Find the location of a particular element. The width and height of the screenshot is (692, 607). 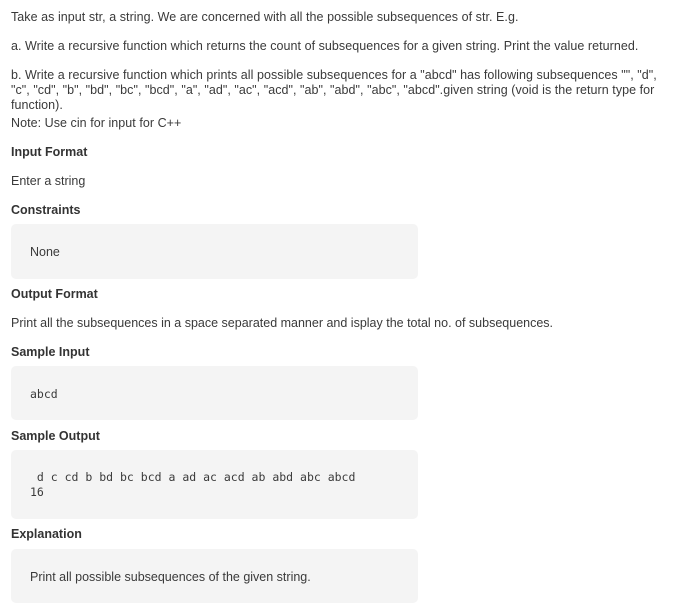

constraints-heading: Constraints is located at coordinates (46, 210).